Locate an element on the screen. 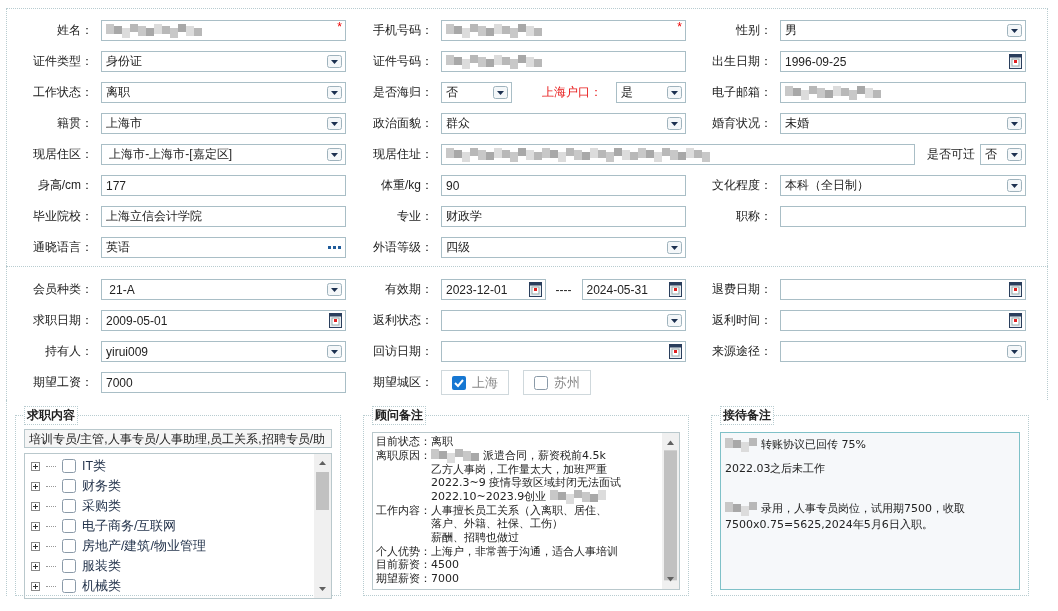 The height and width of the screenshot is (611, 1058). field-label: 职称： is located at coordinates (754, 216).